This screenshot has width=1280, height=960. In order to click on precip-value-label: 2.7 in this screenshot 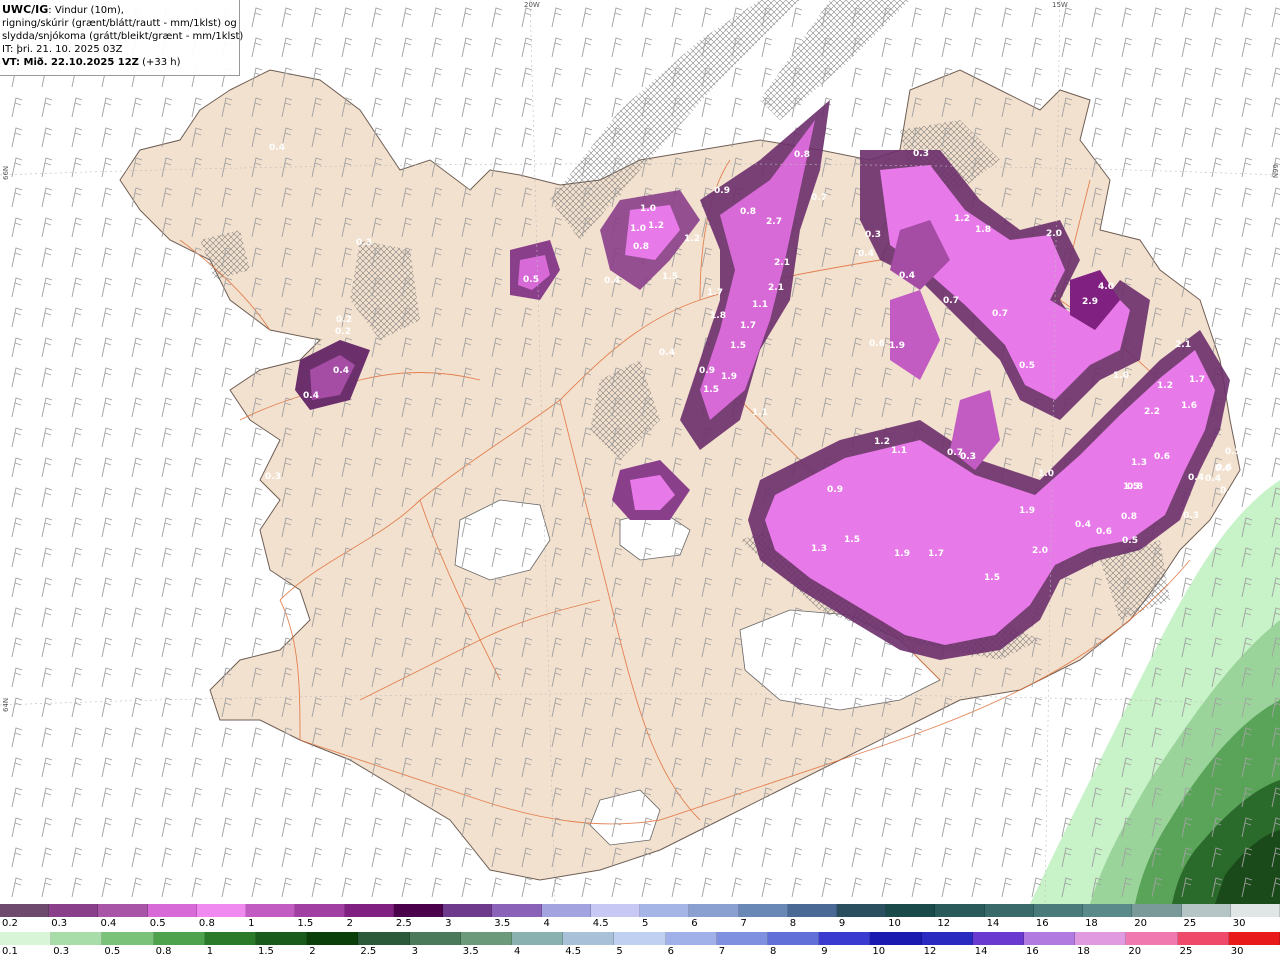, I will do `click(774, 222)`.